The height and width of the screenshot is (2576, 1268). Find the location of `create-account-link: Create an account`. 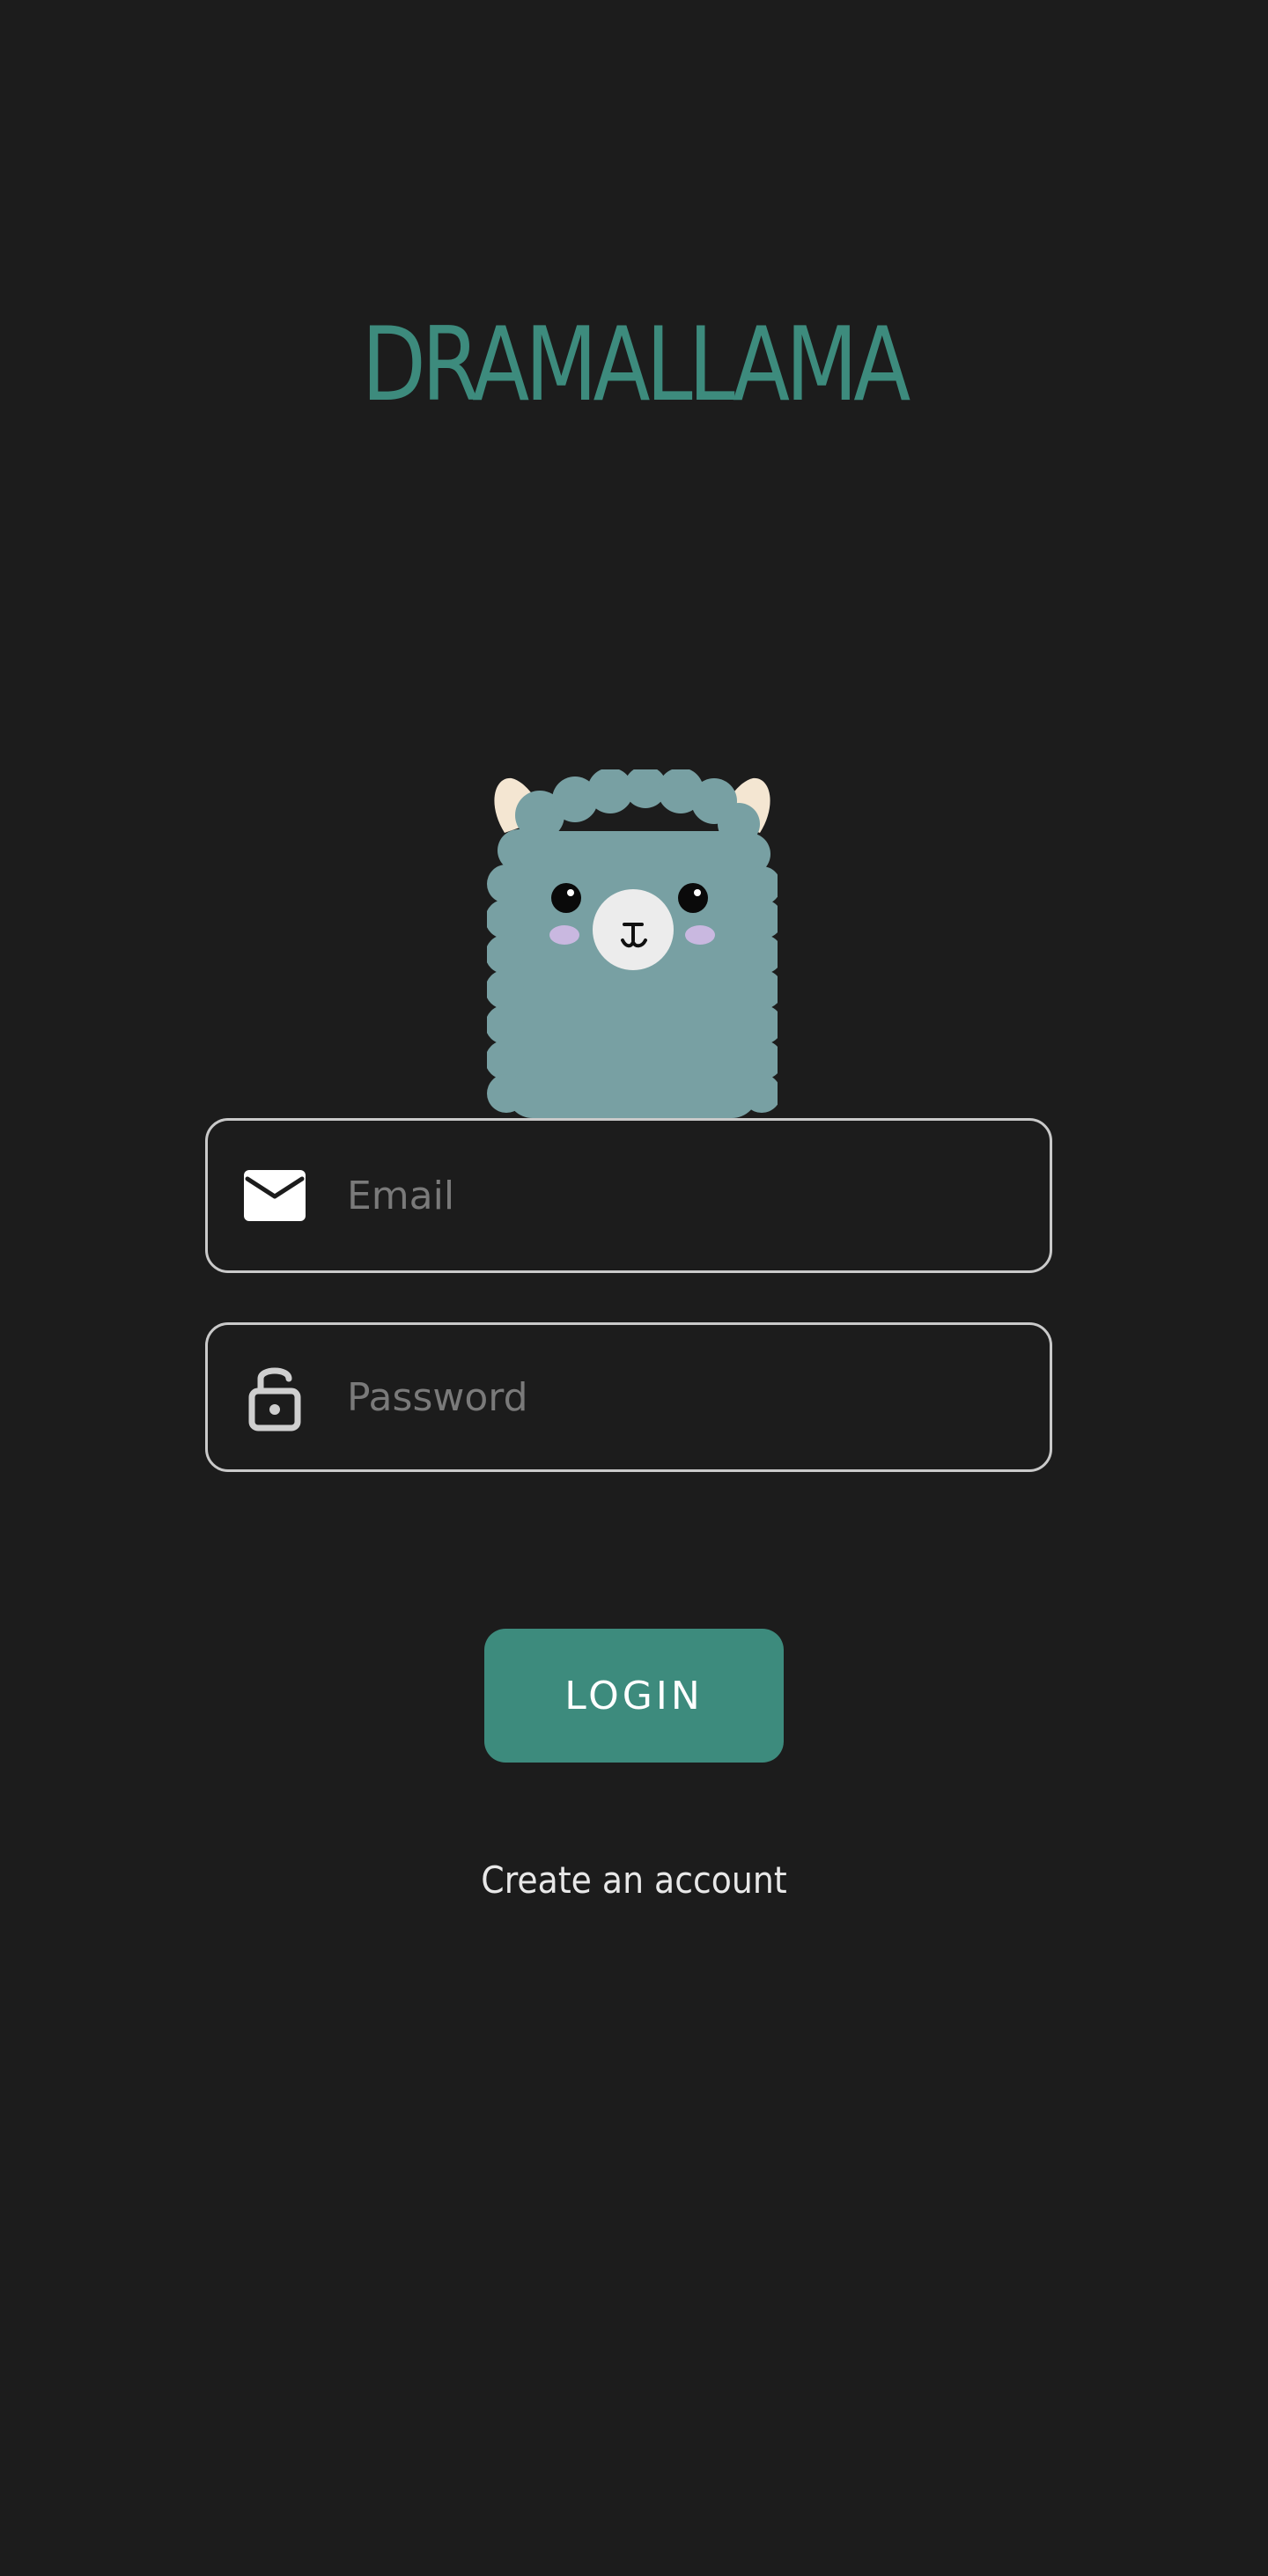

create-account-link: Create an account is located at coordinates (634, 1881).